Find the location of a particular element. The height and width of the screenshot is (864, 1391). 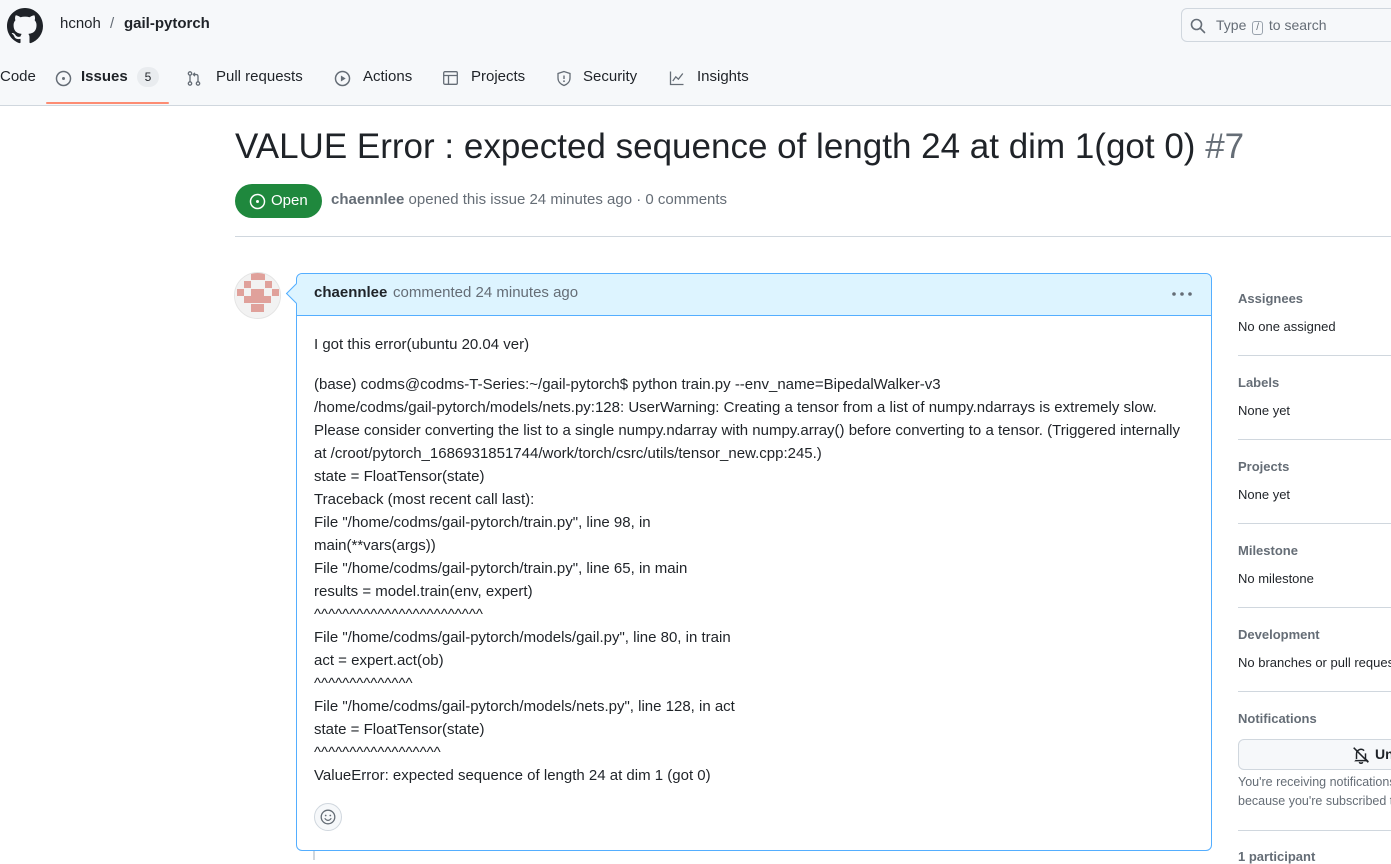

issue-state-badge: Open is located at coordinates (278, 201).